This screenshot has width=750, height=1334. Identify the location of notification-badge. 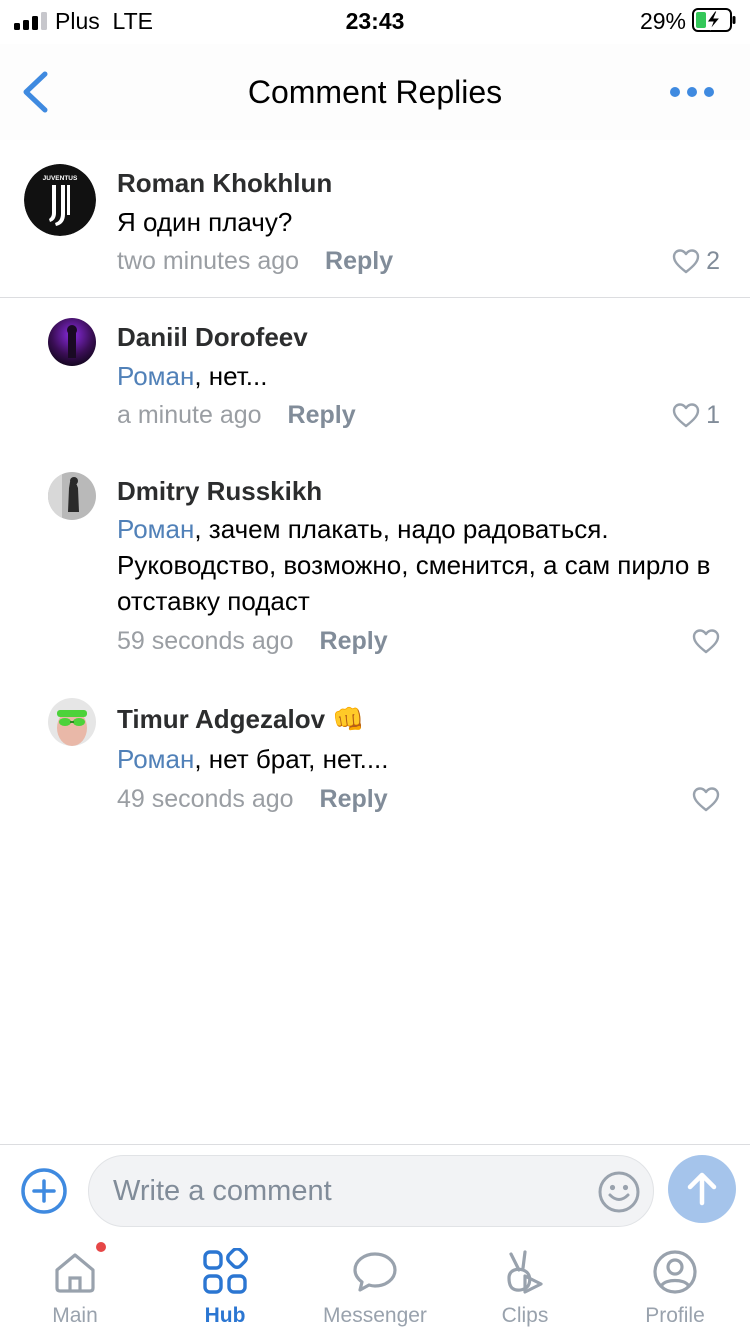
(101, 1247).